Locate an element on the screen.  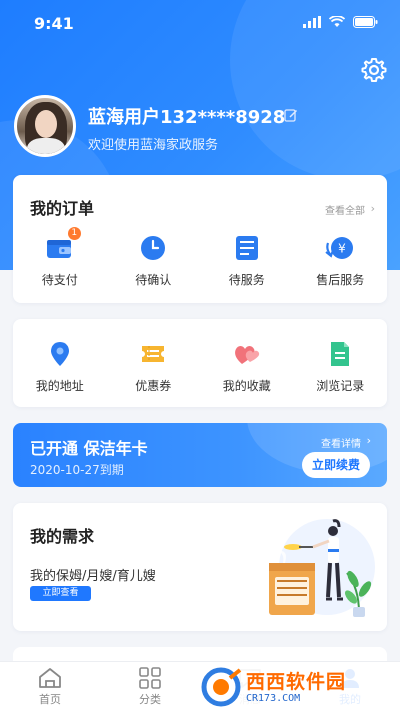
watermark-logo-icon is located at coordinates (221, 687).